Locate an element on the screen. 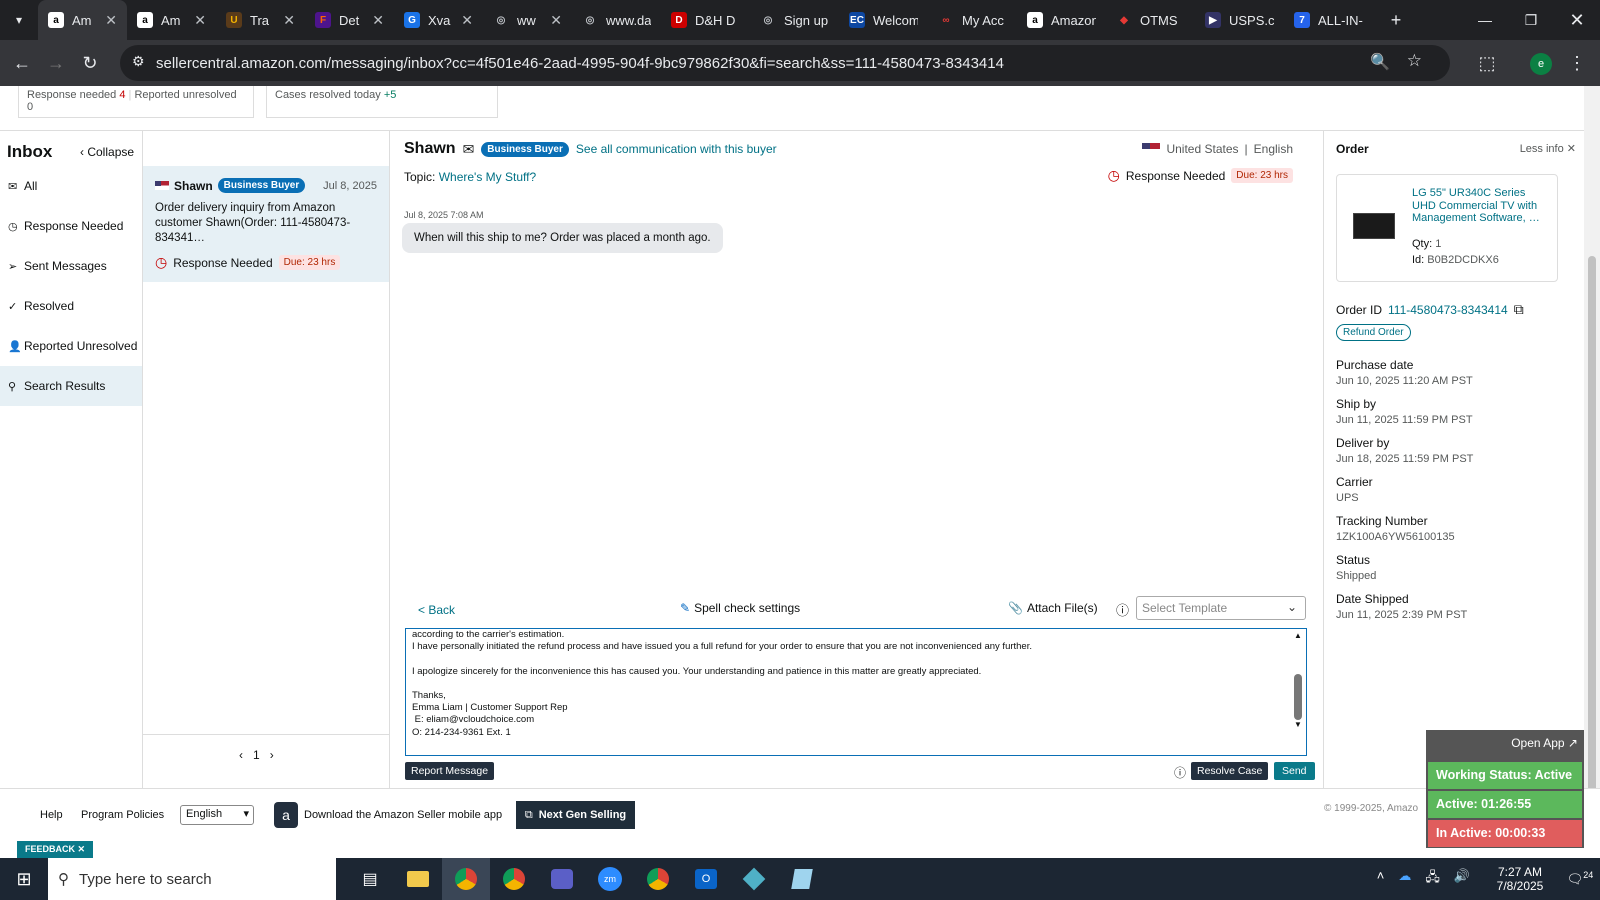 The width and height of the screenshot is (1600, 900). order-id-link: 111-4580473-8343414 is located at coordinates (1448, 310).